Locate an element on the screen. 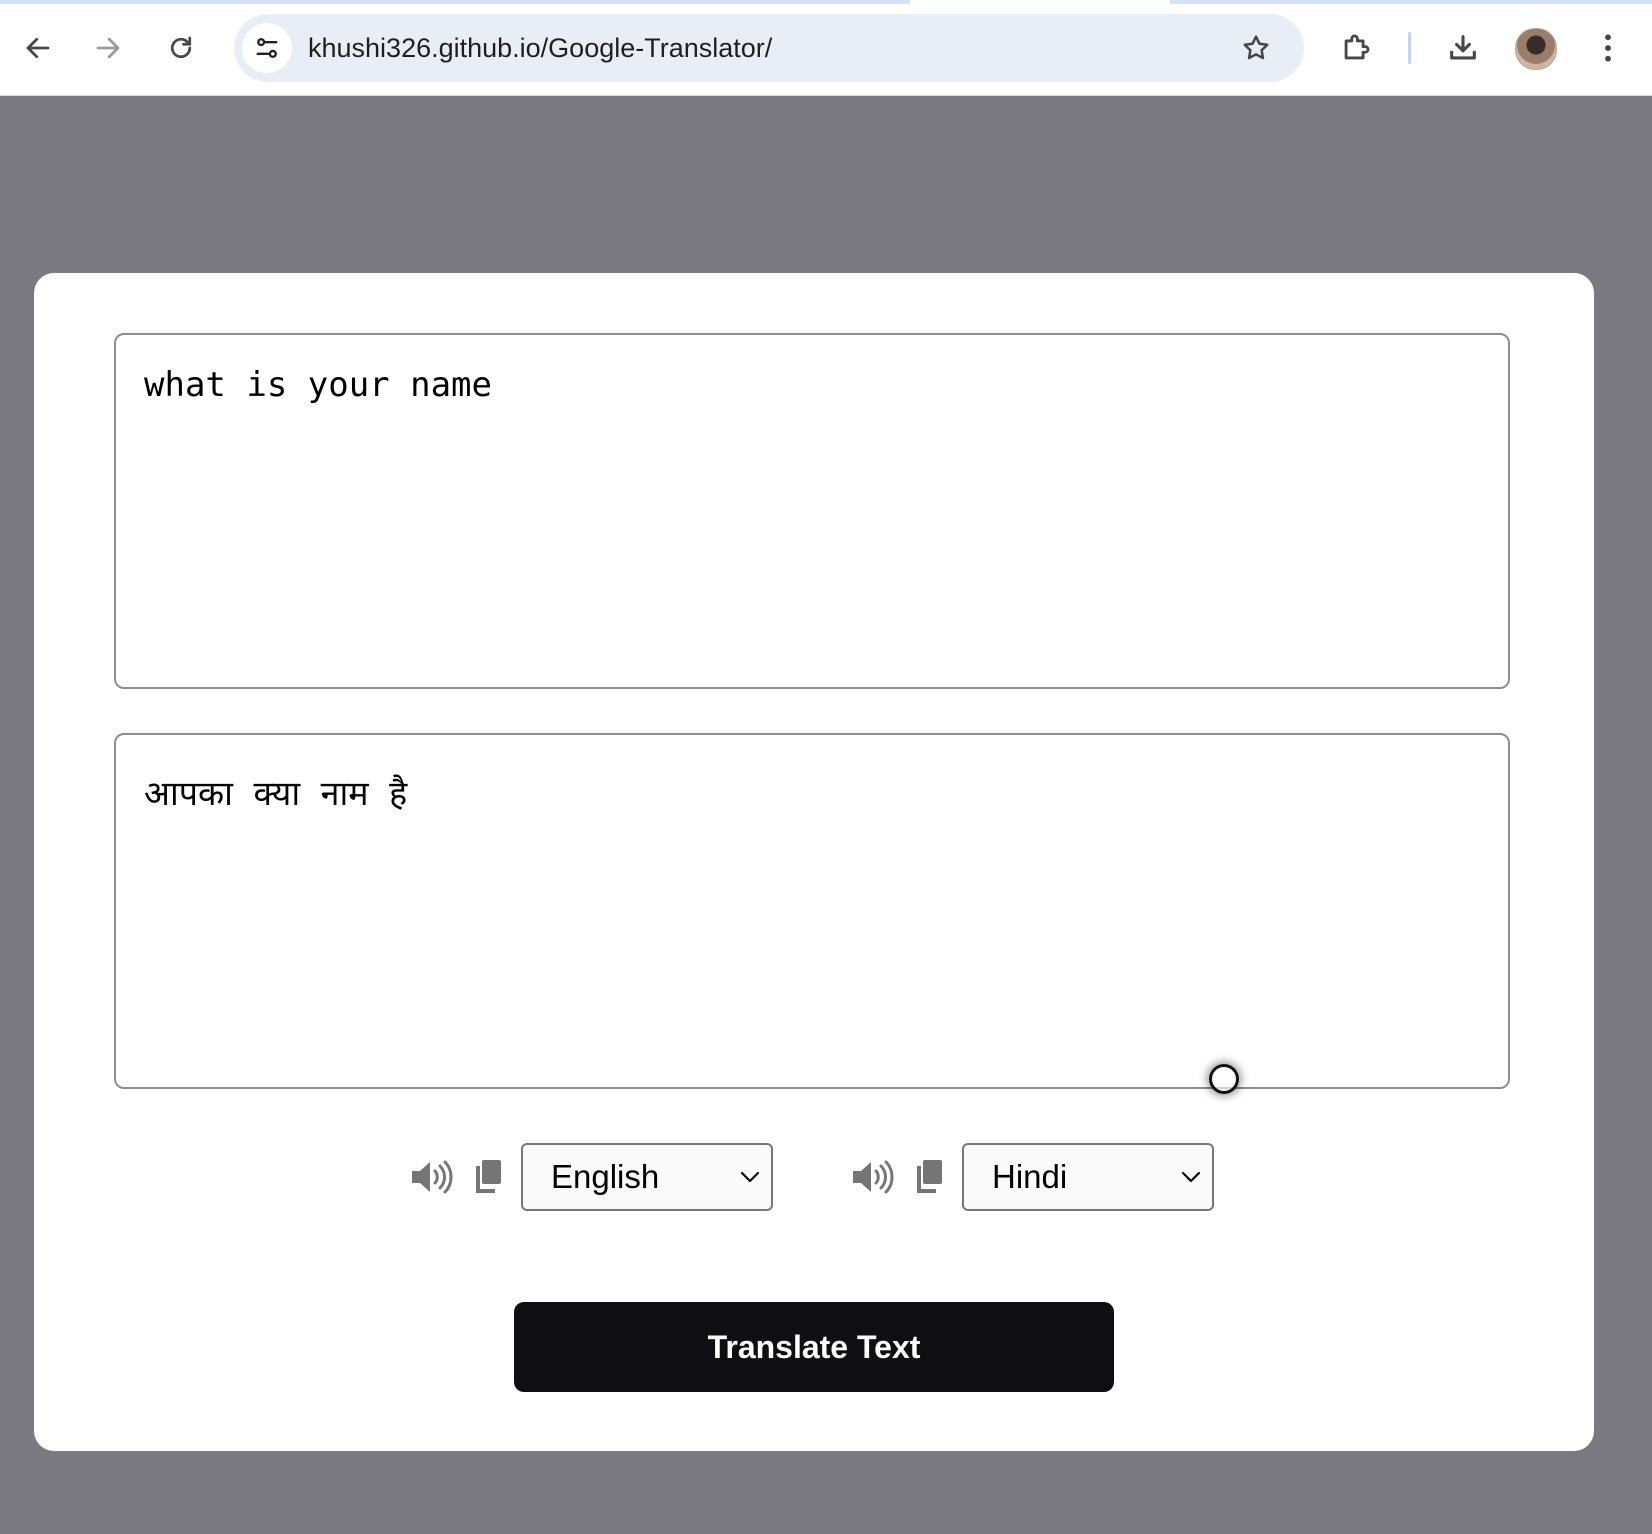 This screenshot has height=1534, width=1652. target-copy-button is located at coordinates (929, 1177).